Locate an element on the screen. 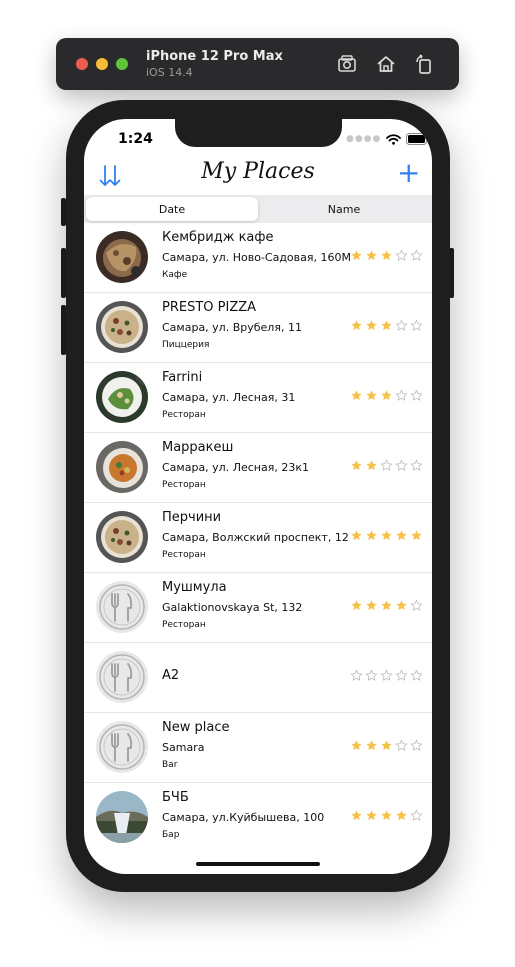 This screenshot has width=515, height=967. sort-segmented-control: Date Name is located at coordinates (258, 209).